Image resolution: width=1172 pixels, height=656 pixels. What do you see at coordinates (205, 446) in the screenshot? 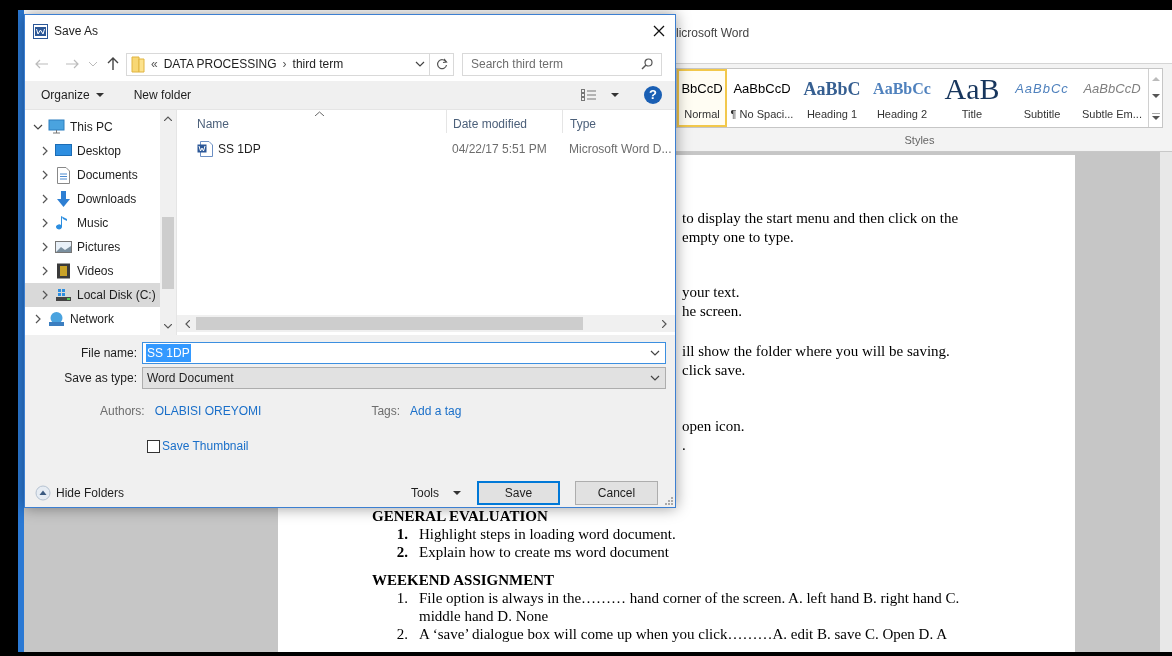
I see `checkbox-label: Save Thumbnail` at bounding box center [205, 446].